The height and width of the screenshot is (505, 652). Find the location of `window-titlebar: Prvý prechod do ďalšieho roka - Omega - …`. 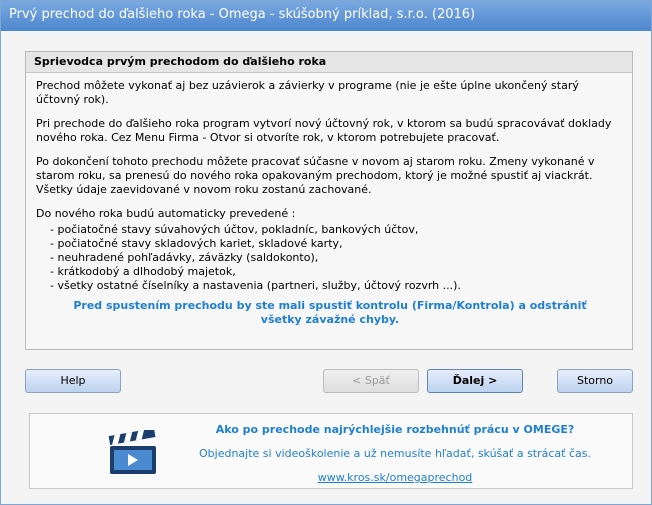

window-titlebar: Prvý prechod do ďalšieho roka - Omega - … is located at coordinates (326, 16).